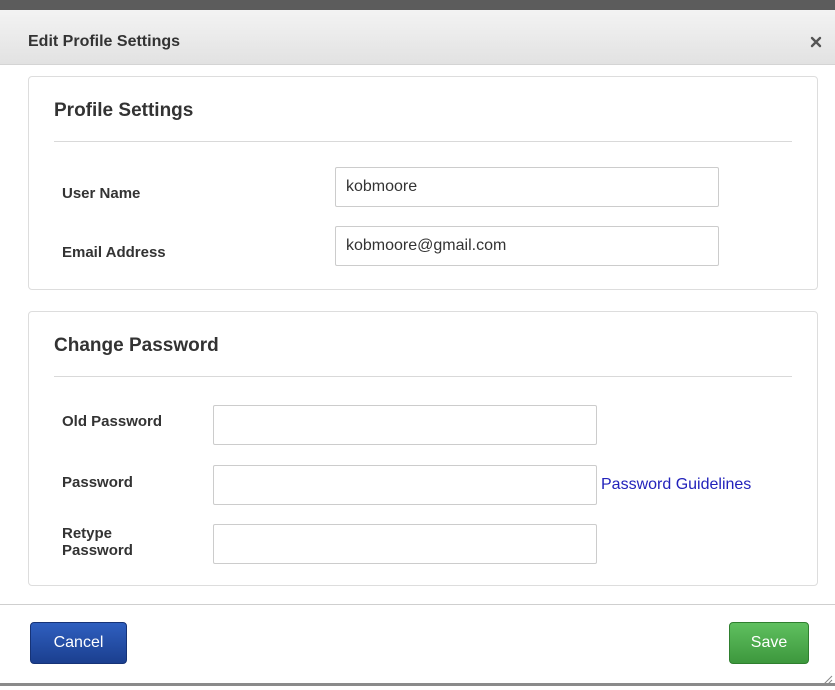  I want to click on profile-settings-heading: Profile Settings, so click(124, 110).